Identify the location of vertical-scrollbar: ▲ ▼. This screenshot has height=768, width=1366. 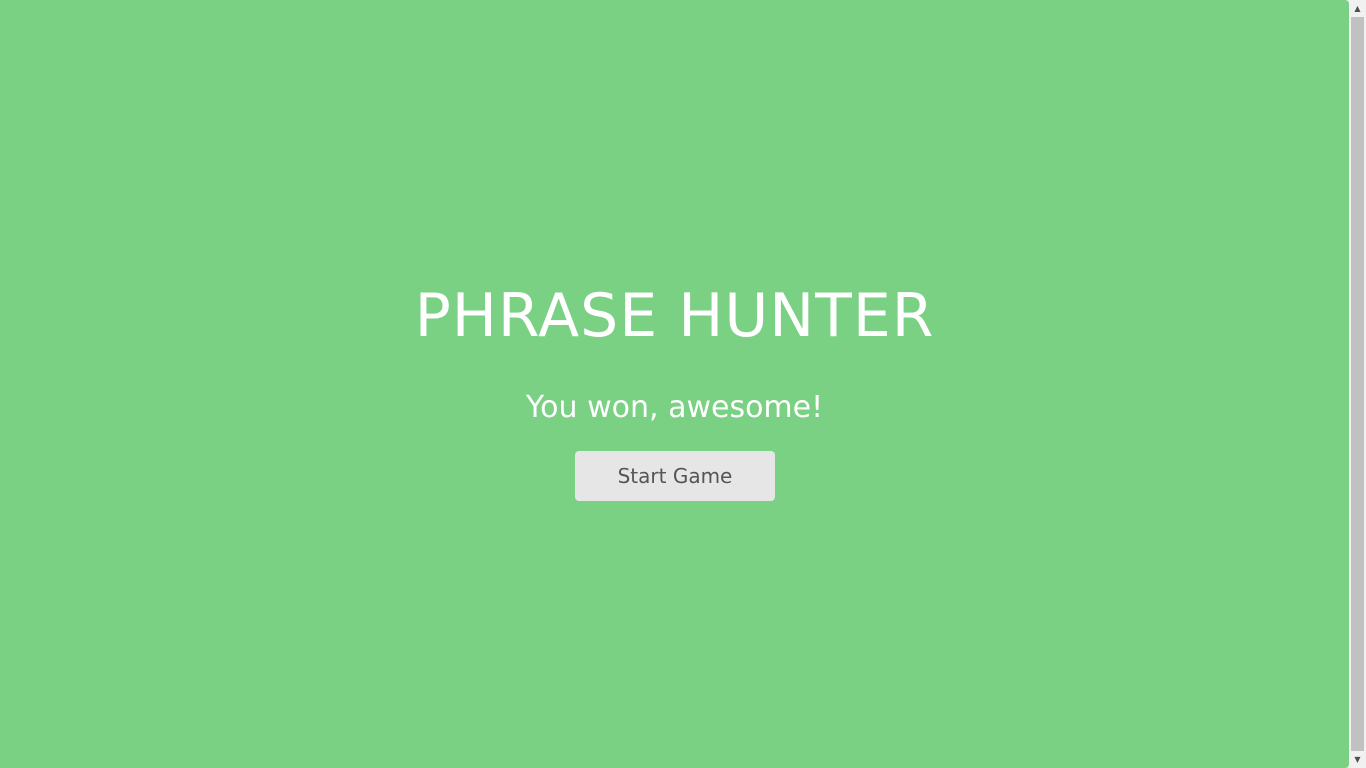
(1357, 384).